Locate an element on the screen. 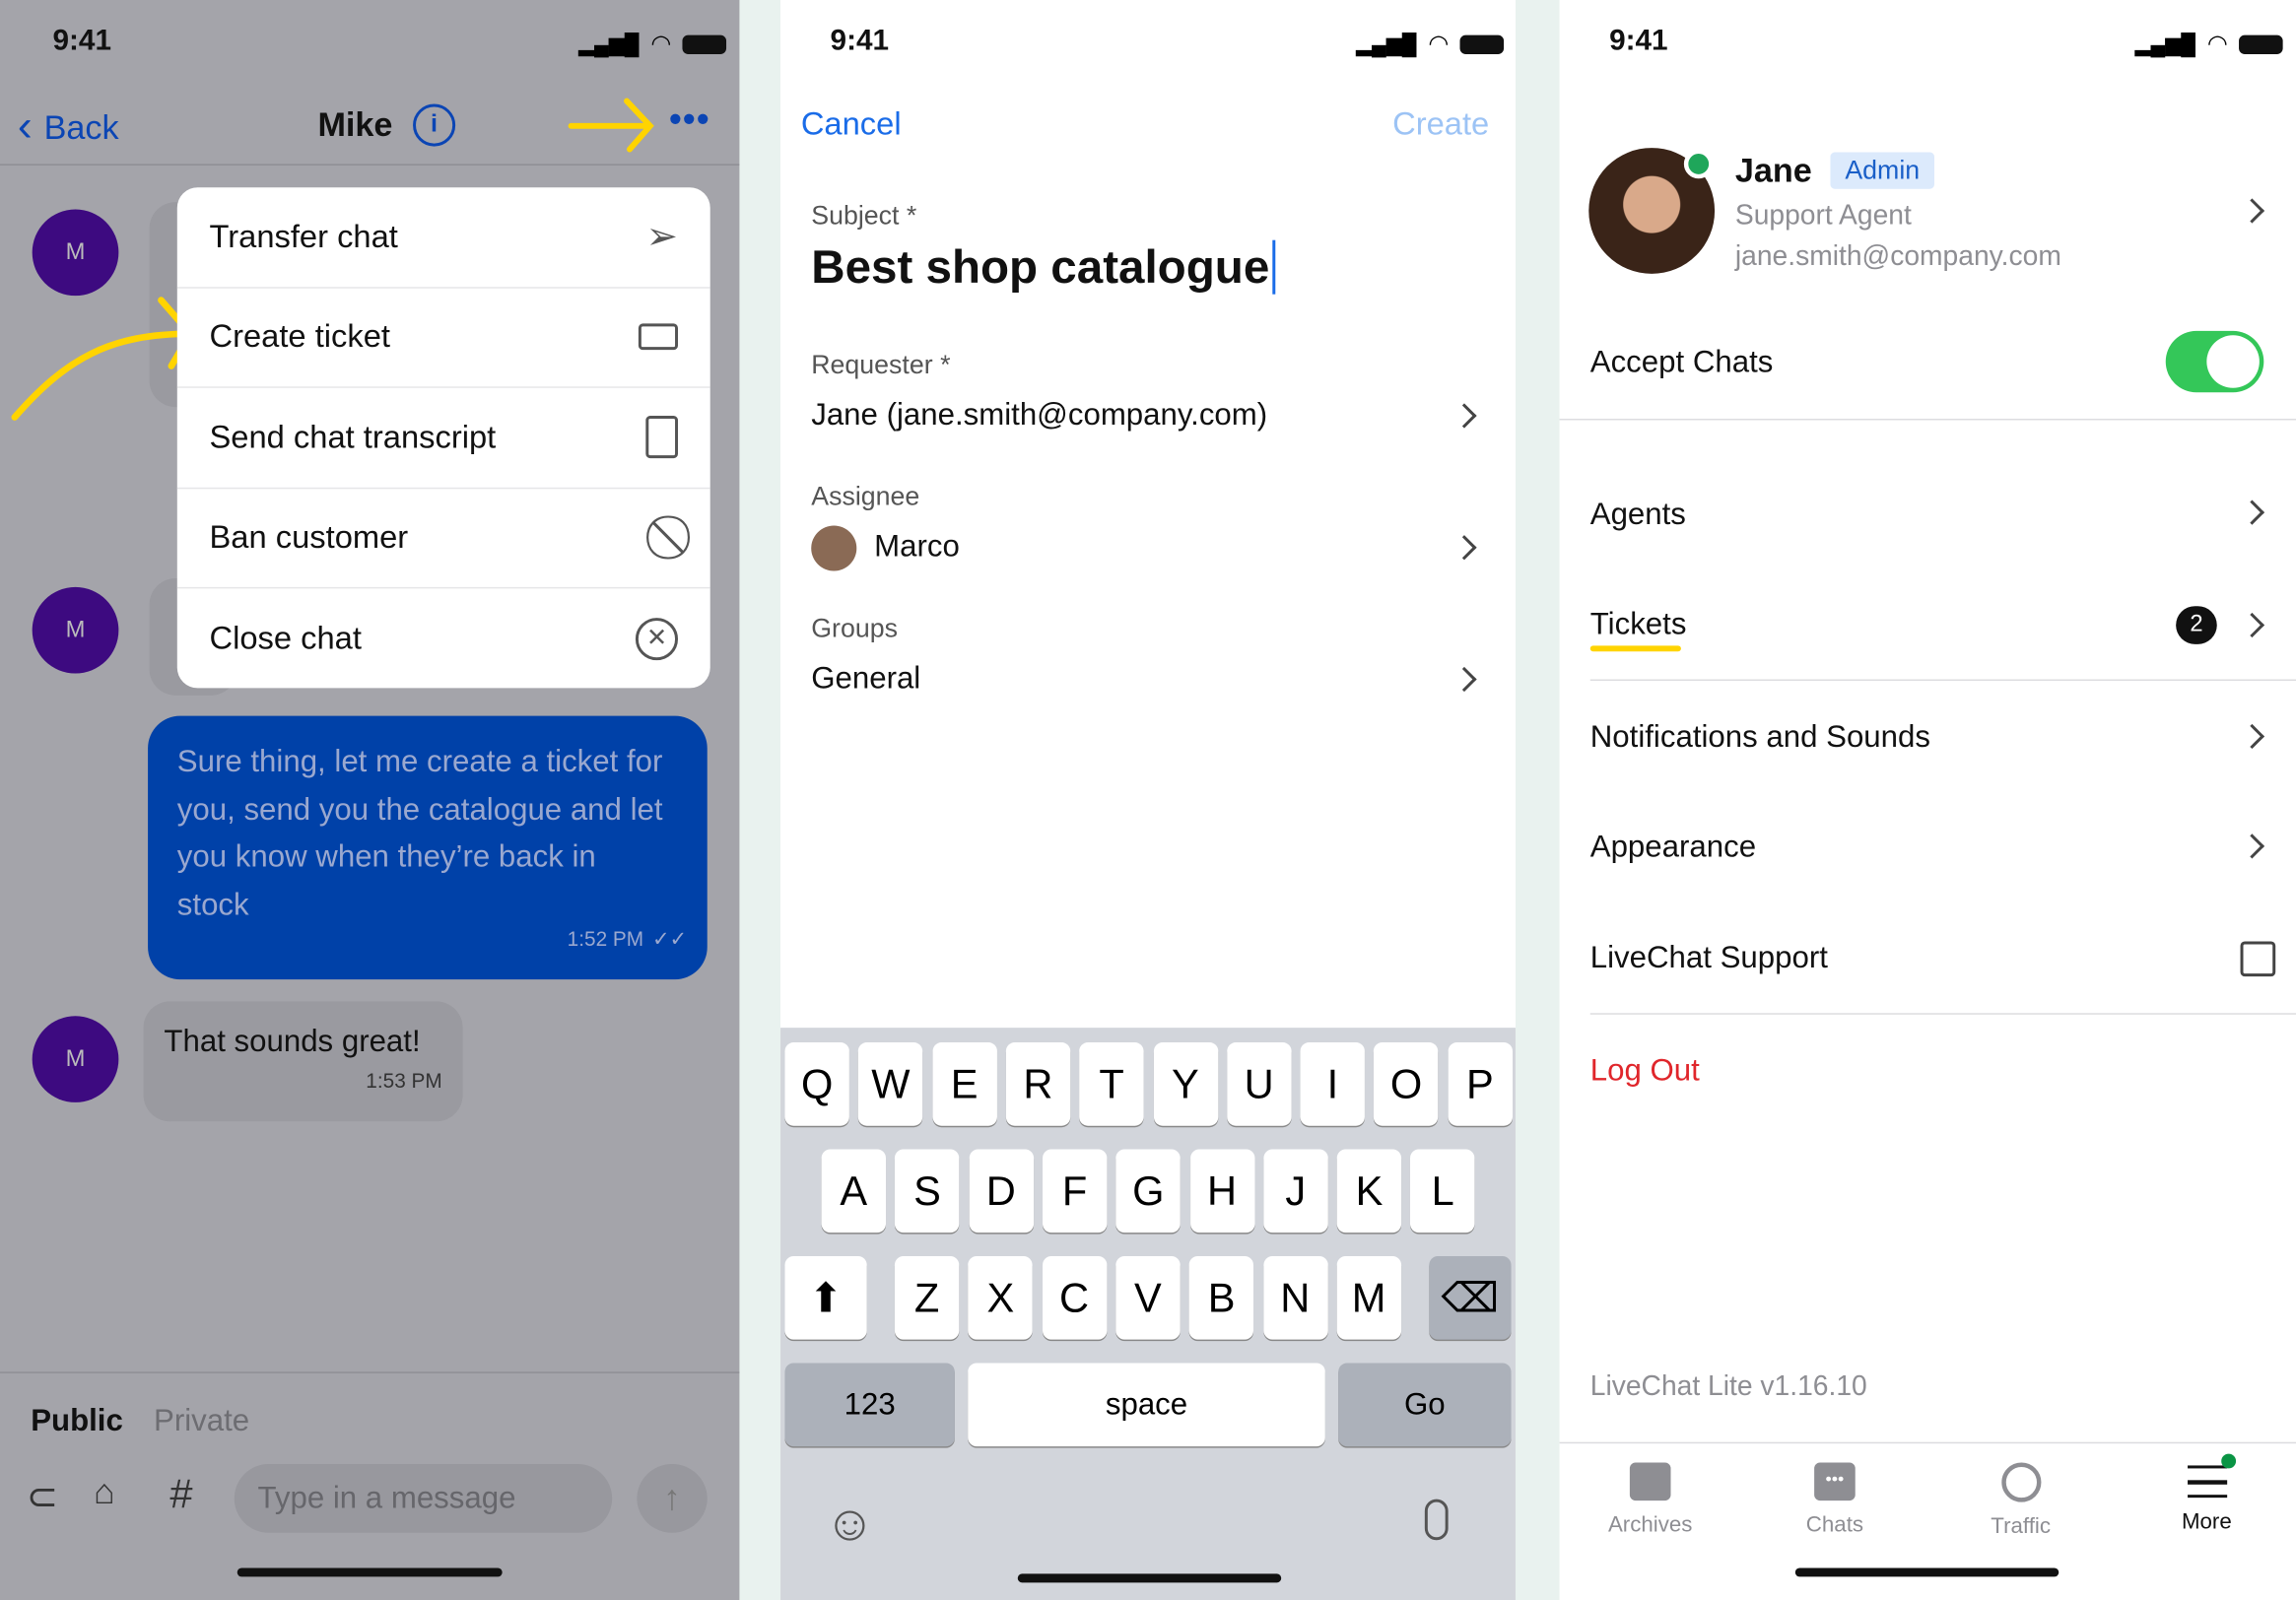  key-q: Q is located at coordinates (816, 1084).